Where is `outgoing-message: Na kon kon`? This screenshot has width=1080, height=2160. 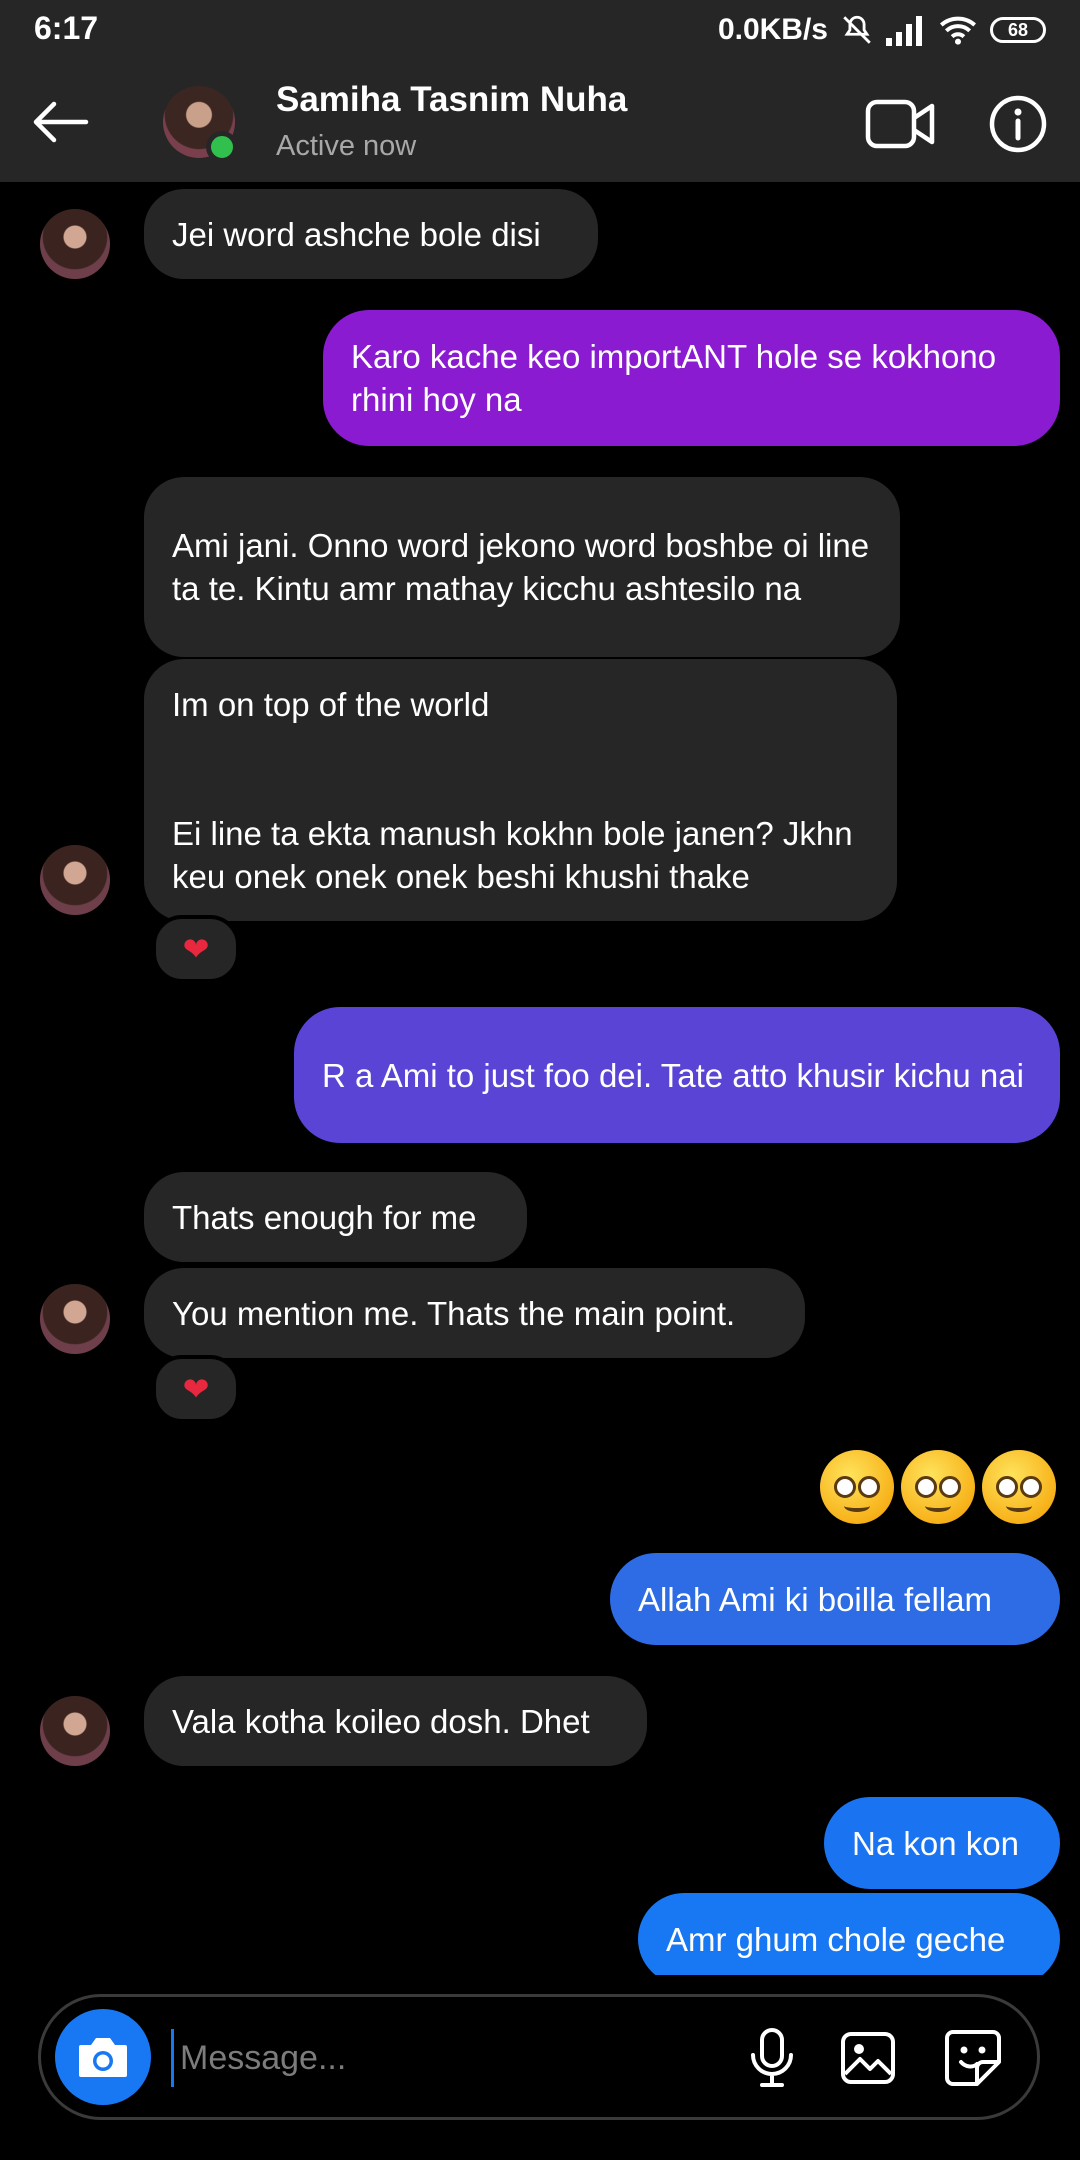
outgoing-message: Na kon kon is located at coordinates (942, 1843).